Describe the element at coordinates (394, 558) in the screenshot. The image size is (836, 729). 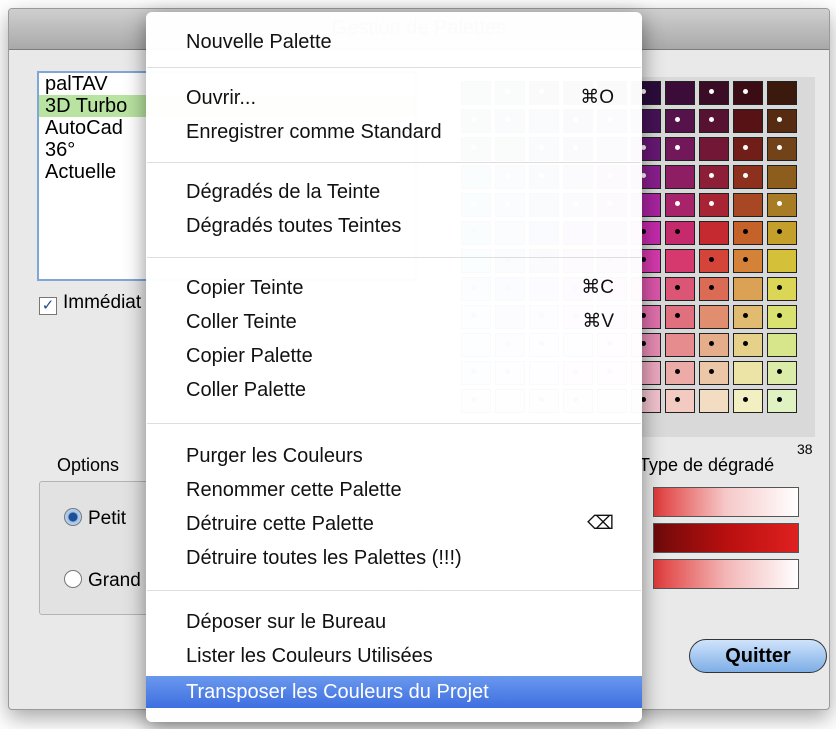
I see `menu-item-delete-all-palettes: Détruire toutes les Palettes (!!!)` at that location.